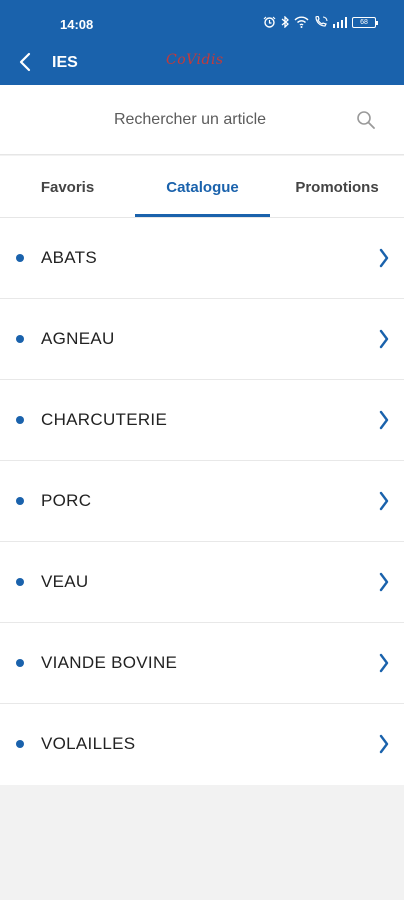 The height and width of the screenshot is (900, 404). Describe the element at coordinates (67, 187) in the screenshot. I see `tab-favoris: Favoris` at that location.